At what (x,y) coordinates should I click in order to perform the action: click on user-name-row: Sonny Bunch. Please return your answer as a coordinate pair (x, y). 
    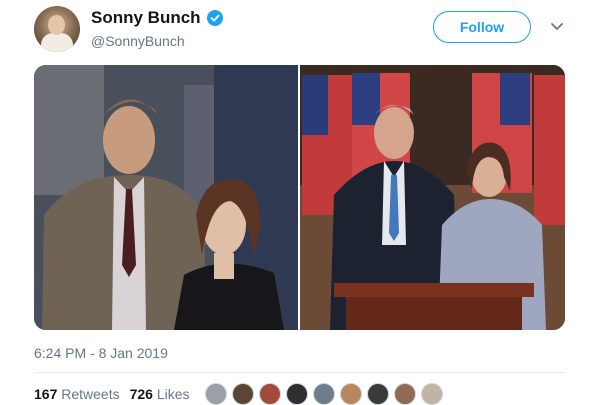
    Looking at the image, I should click on (157, 18).